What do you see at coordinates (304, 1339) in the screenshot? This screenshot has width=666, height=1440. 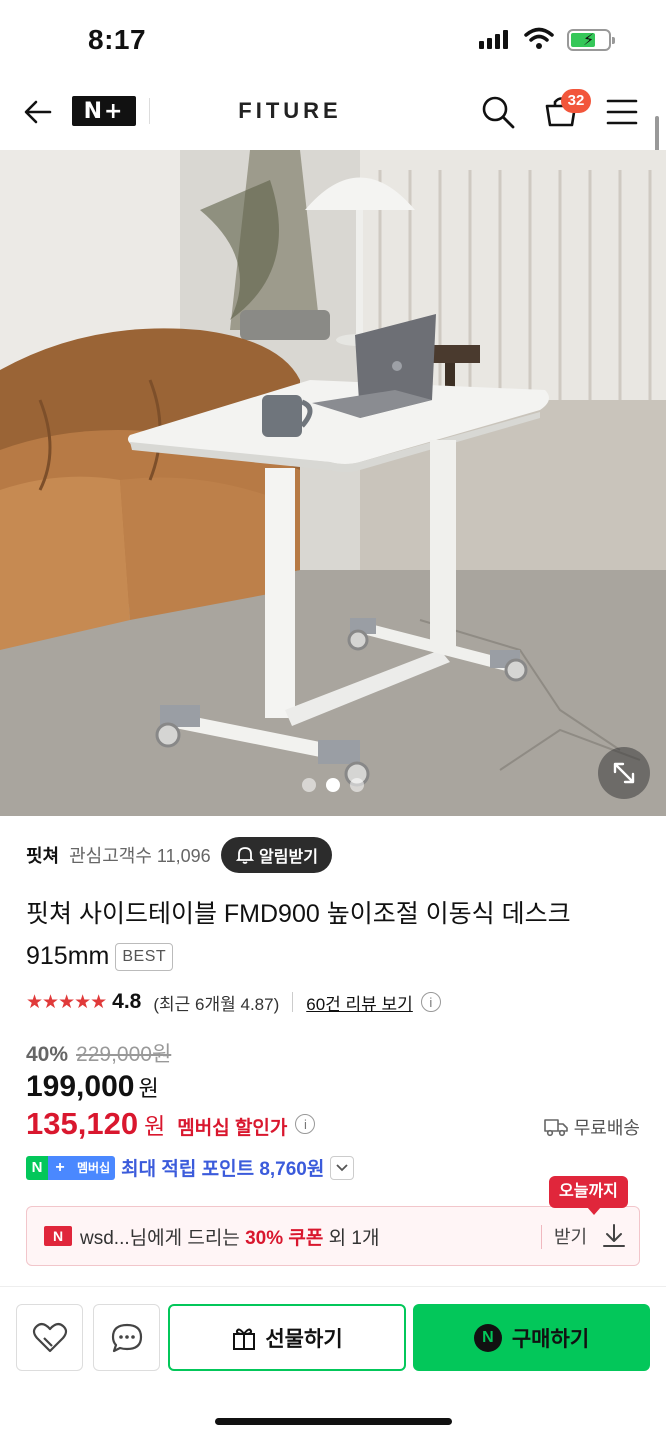 I see `gift-button-label: 선물하기` at bounding box center [304, 1339].